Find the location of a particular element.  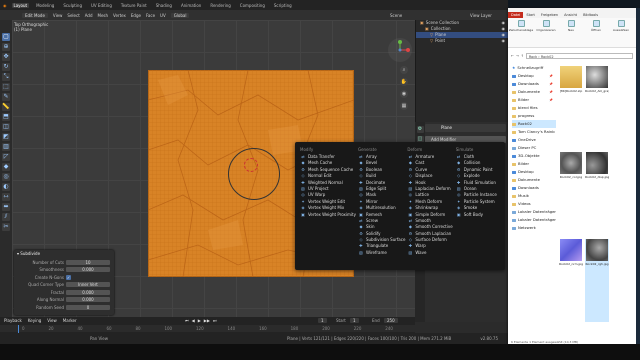

workspace-tab-layout: Layout is located at coordinates (20, 5).